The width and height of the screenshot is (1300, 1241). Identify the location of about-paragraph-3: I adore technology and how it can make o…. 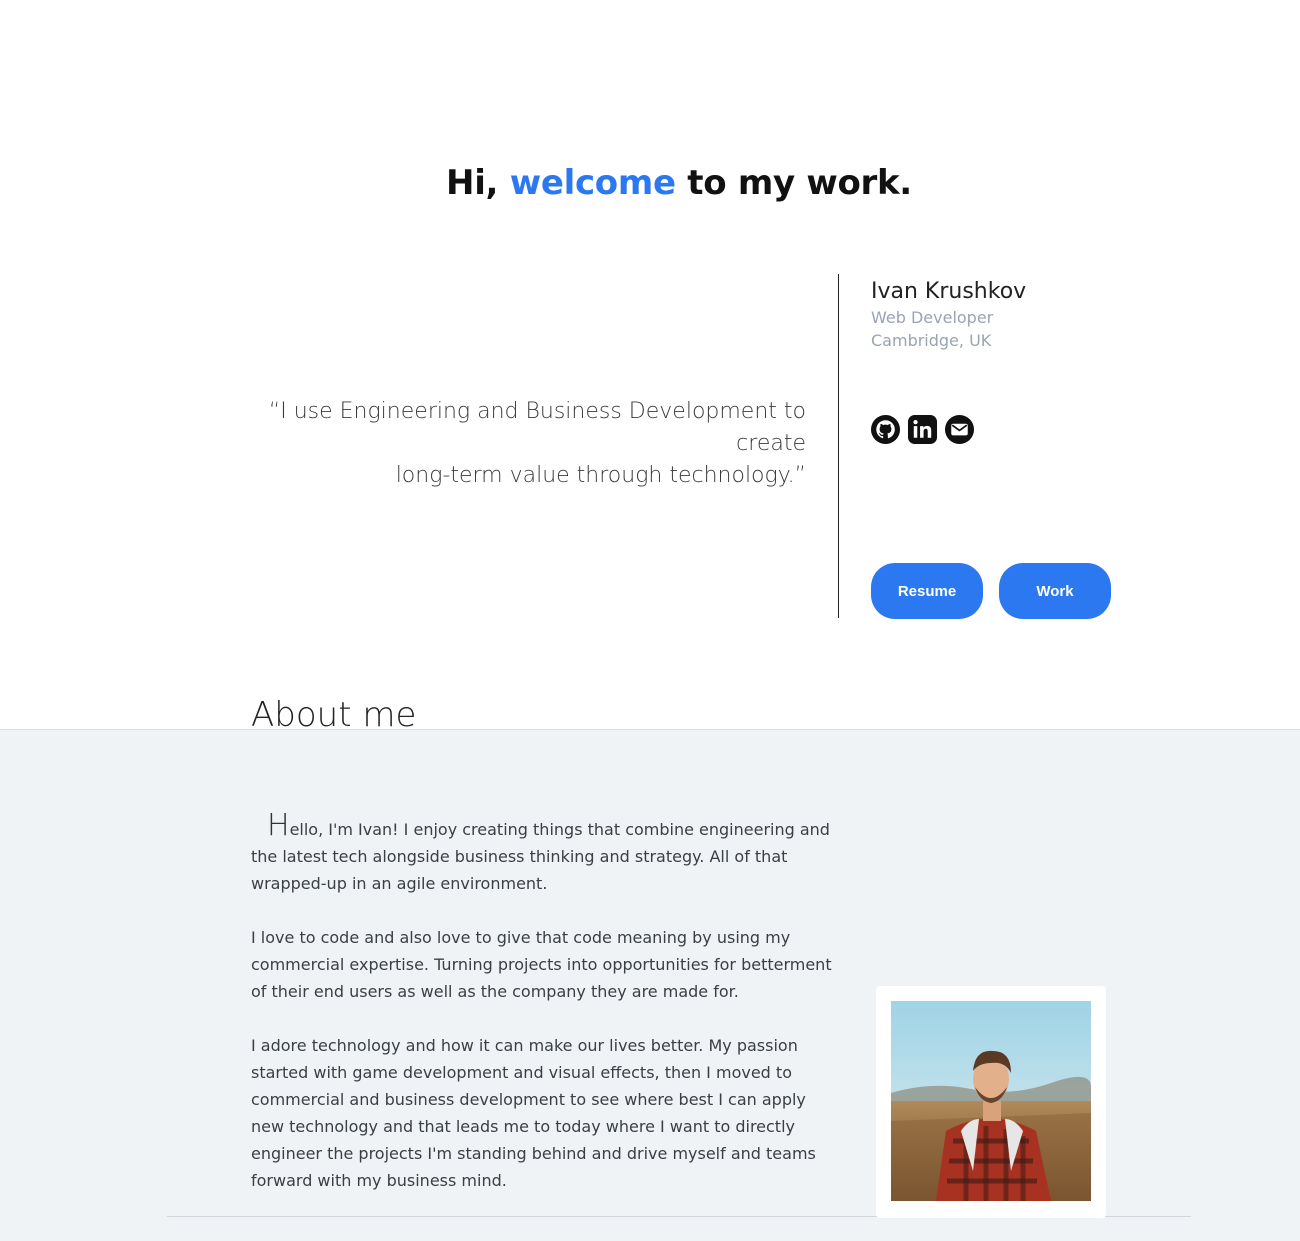
(533, 1113).